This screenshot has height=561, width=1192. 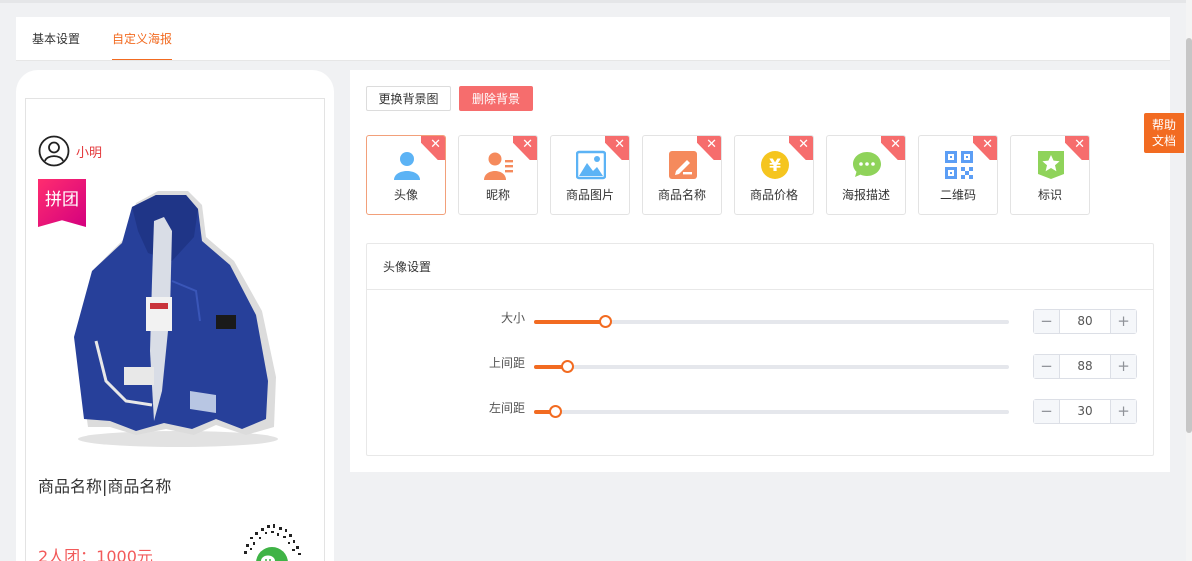 What do you see at coordinates (506, 408) in the screenshot?
I see `slider-label: 左间距` at bounding box center [506, 408].